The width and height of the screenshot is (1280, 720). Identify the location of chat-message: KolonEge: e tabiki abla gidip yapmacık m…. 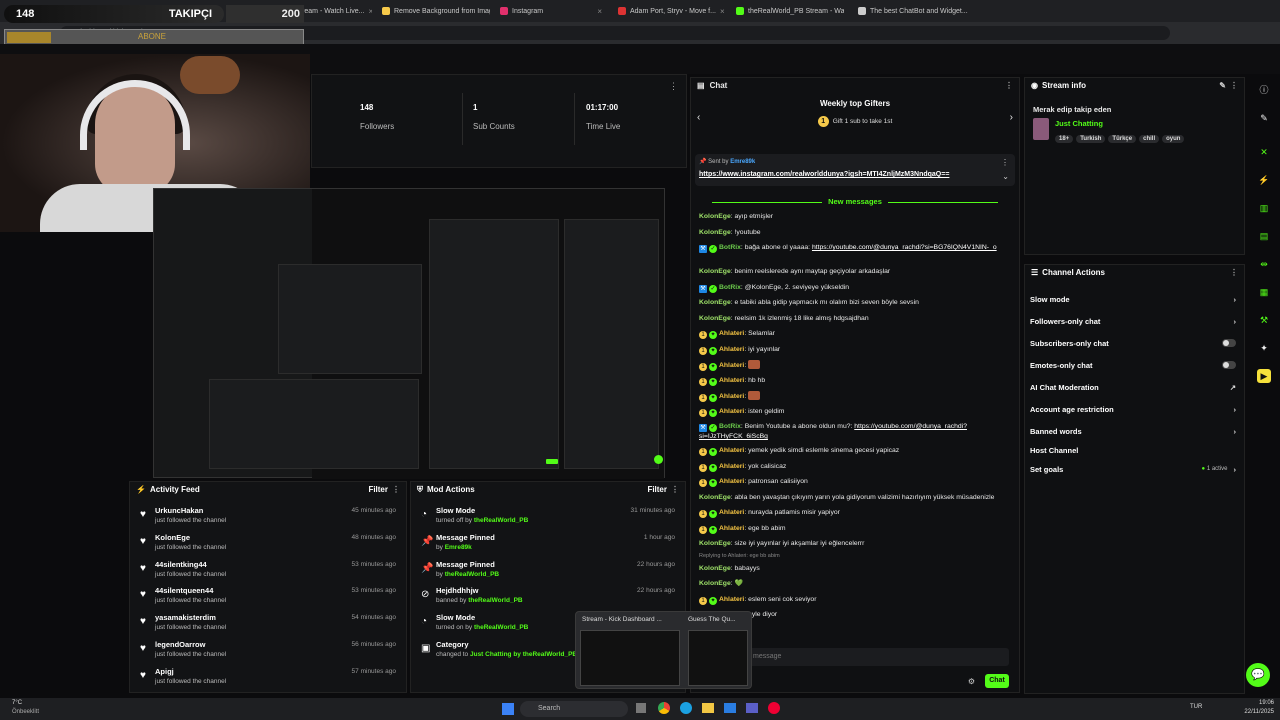
(855, 302).